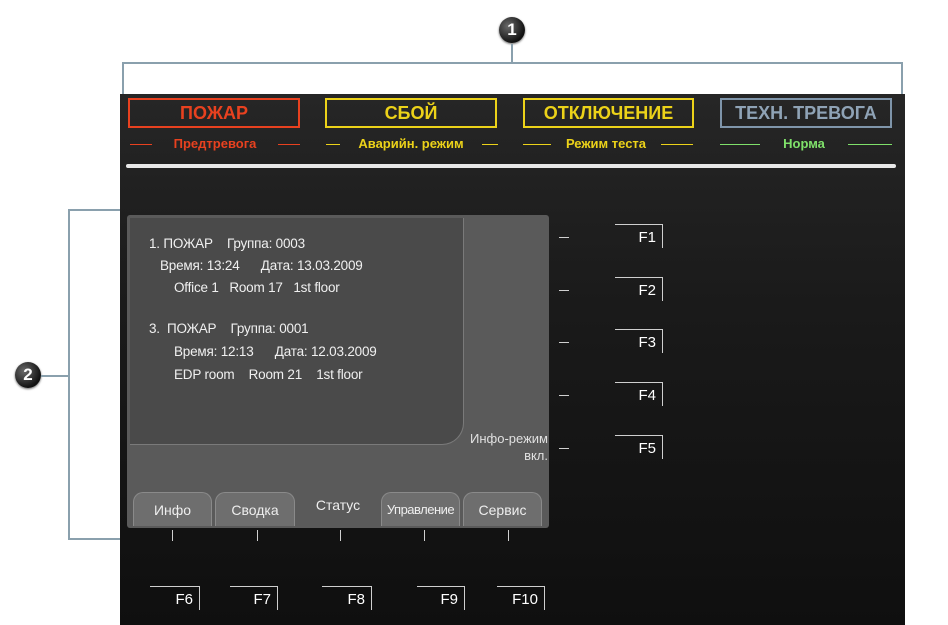 The image size is (948, 625). Describe the element at coordinates (806, 113) in the screenshot. I see `status-tech-alarm: ТЕХН. ТРЕВОГА` at that location.